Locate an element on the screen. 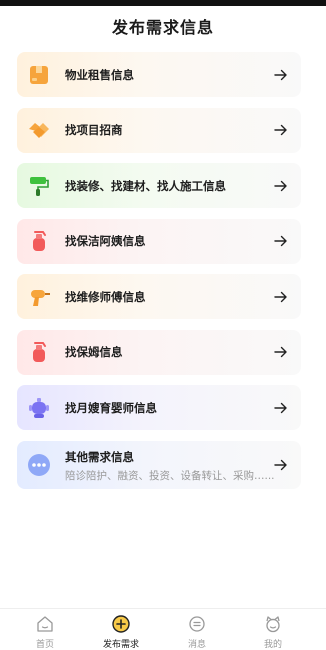 The image size is (326, 650). item-label: 找维修师傅信息 is located at coordinates (105, 296).